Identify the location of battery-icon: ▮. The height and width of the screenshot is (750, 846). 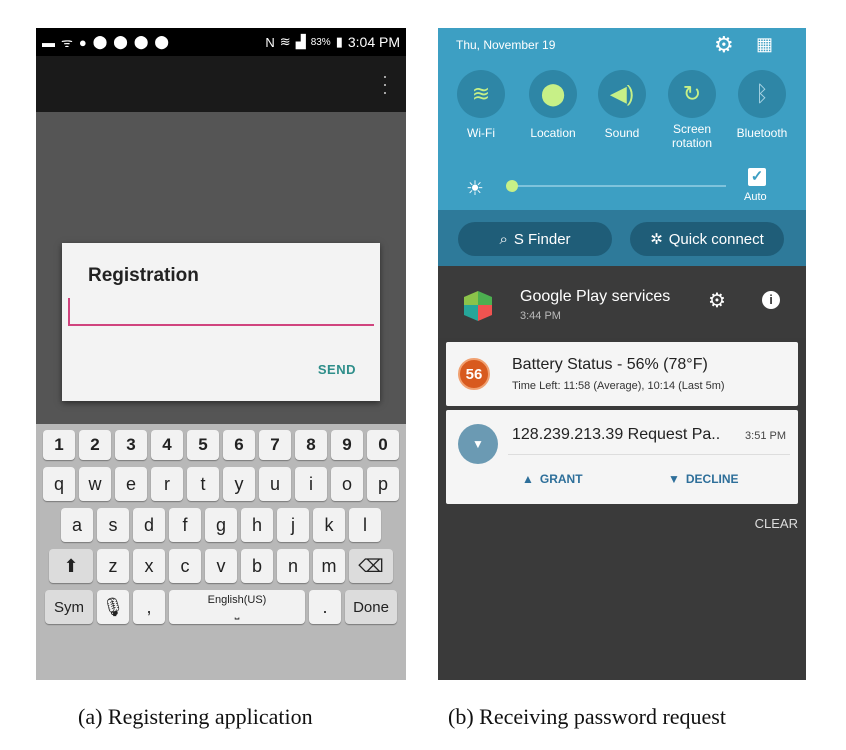
(339, 41).